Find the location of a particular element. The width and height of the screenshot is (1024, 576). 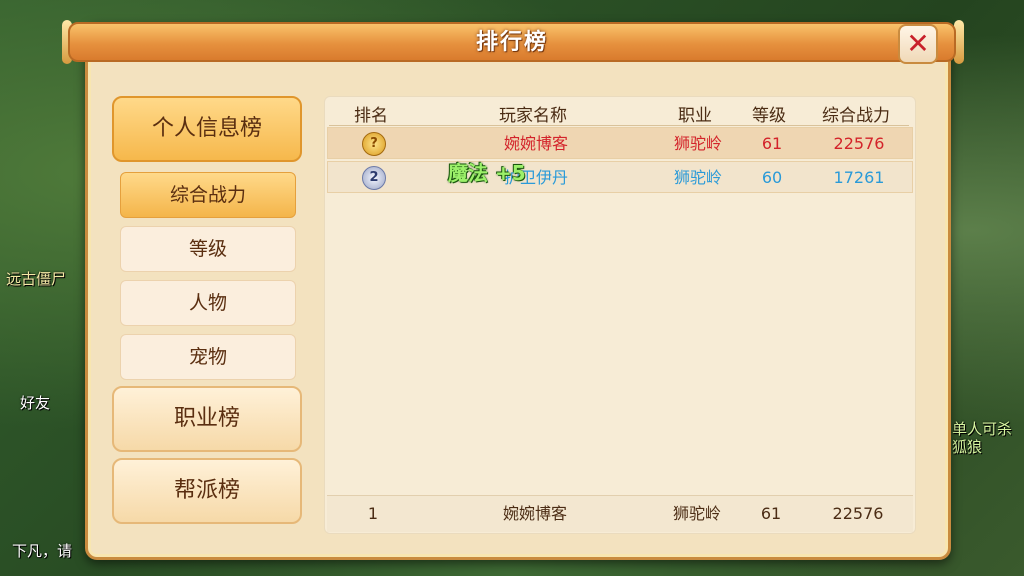

header-combat-power: 综合战力 is located at coordinates (856, 116).